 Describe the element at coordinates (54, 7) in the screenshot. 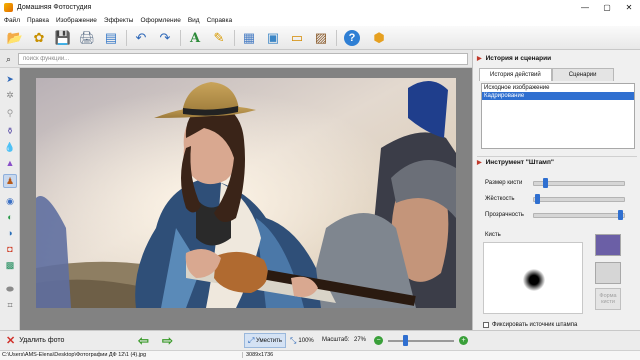

I see `window-title: Домашняя Фотостудия` at that location.